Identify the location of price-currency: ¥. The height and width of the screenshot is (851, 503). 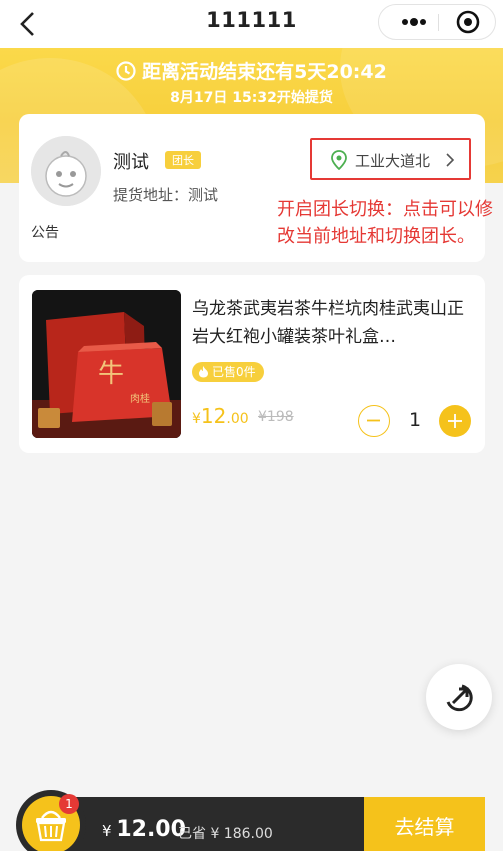
(196, 419).